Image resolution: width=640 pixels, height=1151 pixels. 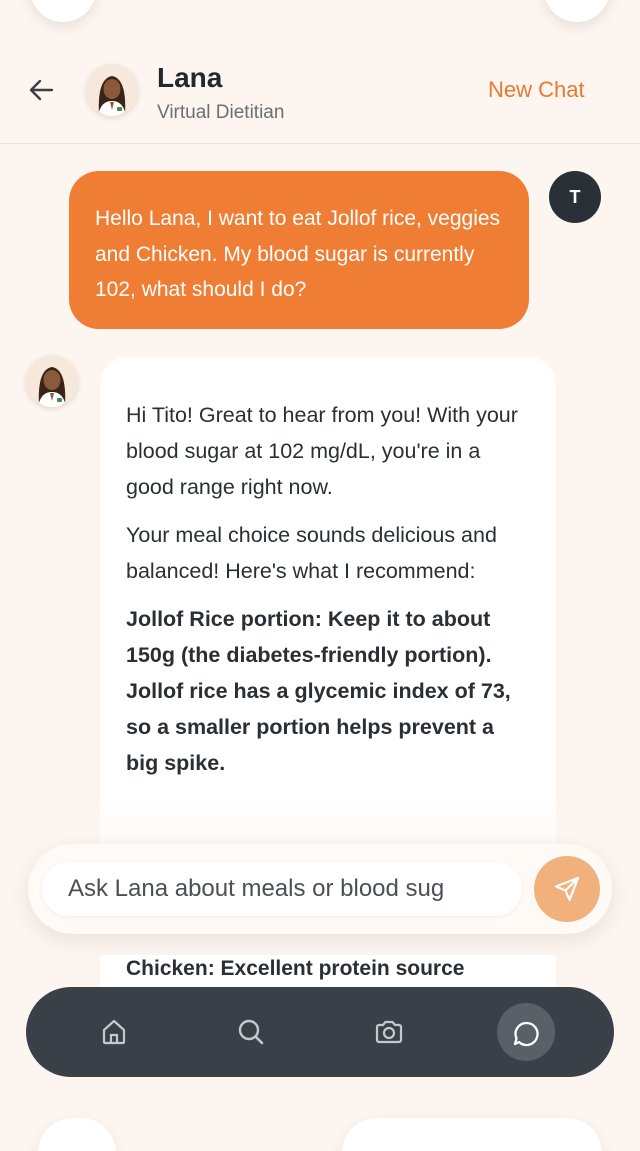 I want to click on assistant-avatar, so click(x=52, y=381).